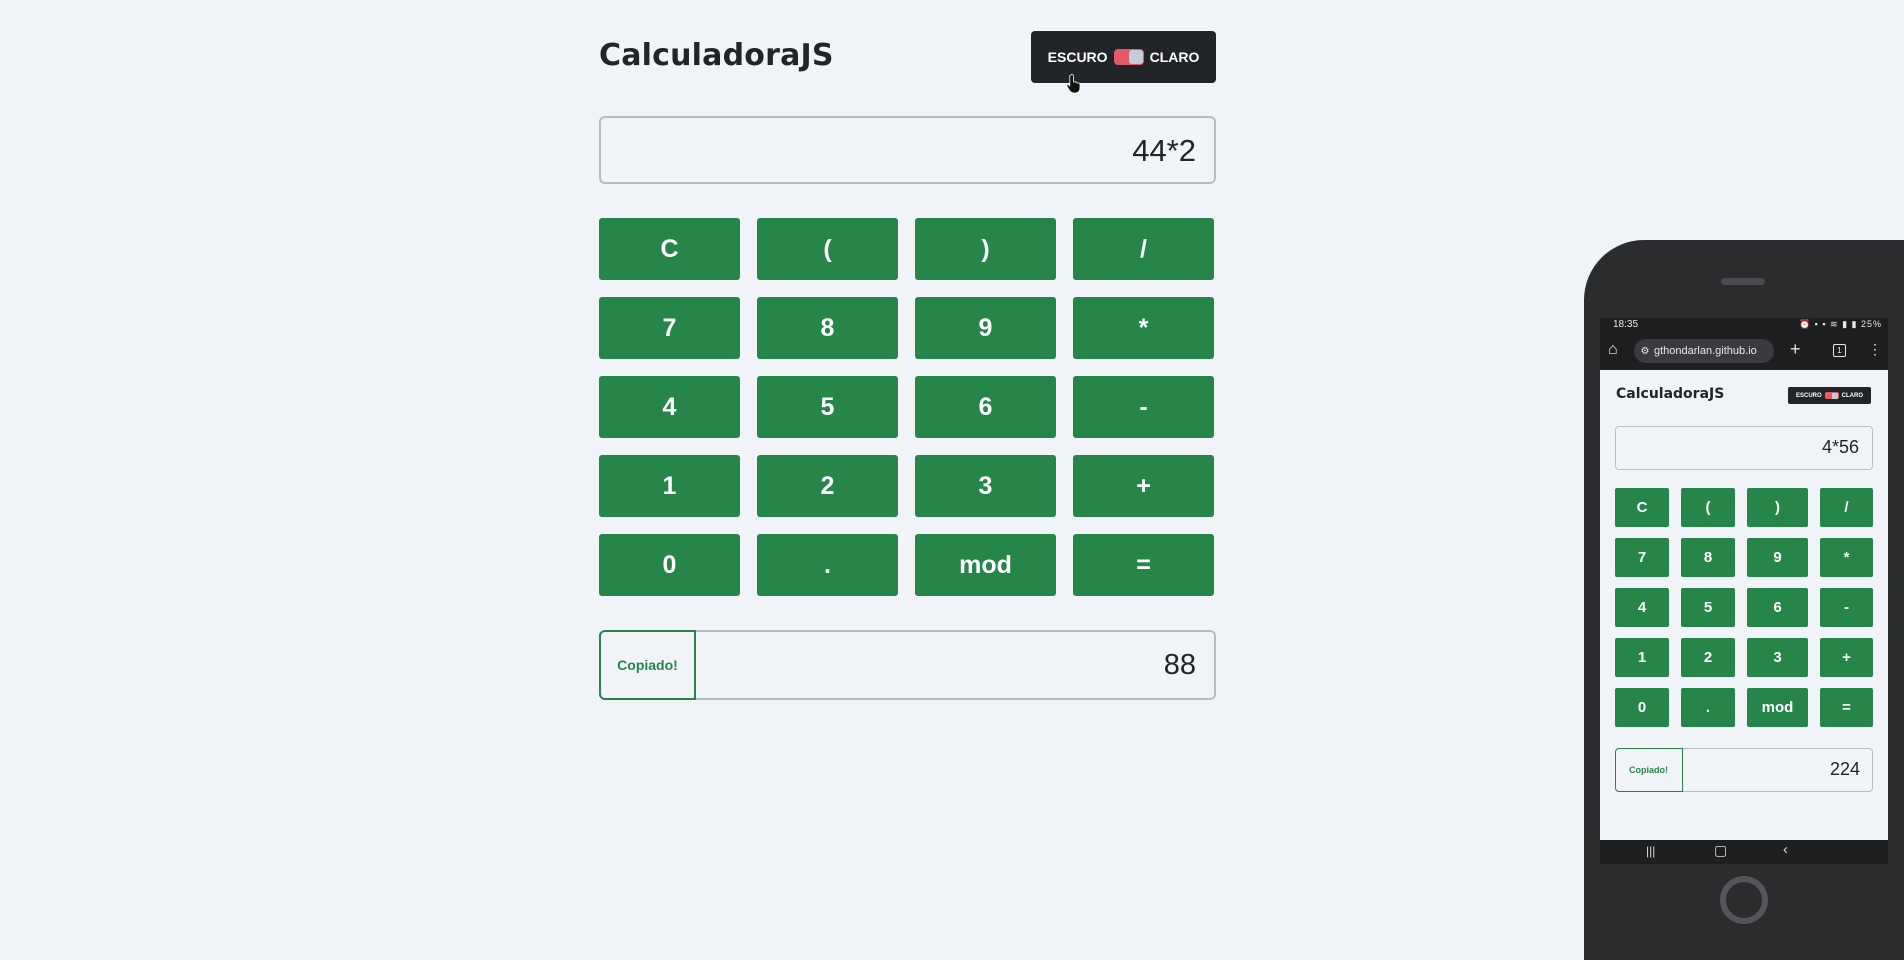  What do you see at coordinates (985, 249) in the screenshot?
I see `key-button: )` at bounding box center [985, 249].